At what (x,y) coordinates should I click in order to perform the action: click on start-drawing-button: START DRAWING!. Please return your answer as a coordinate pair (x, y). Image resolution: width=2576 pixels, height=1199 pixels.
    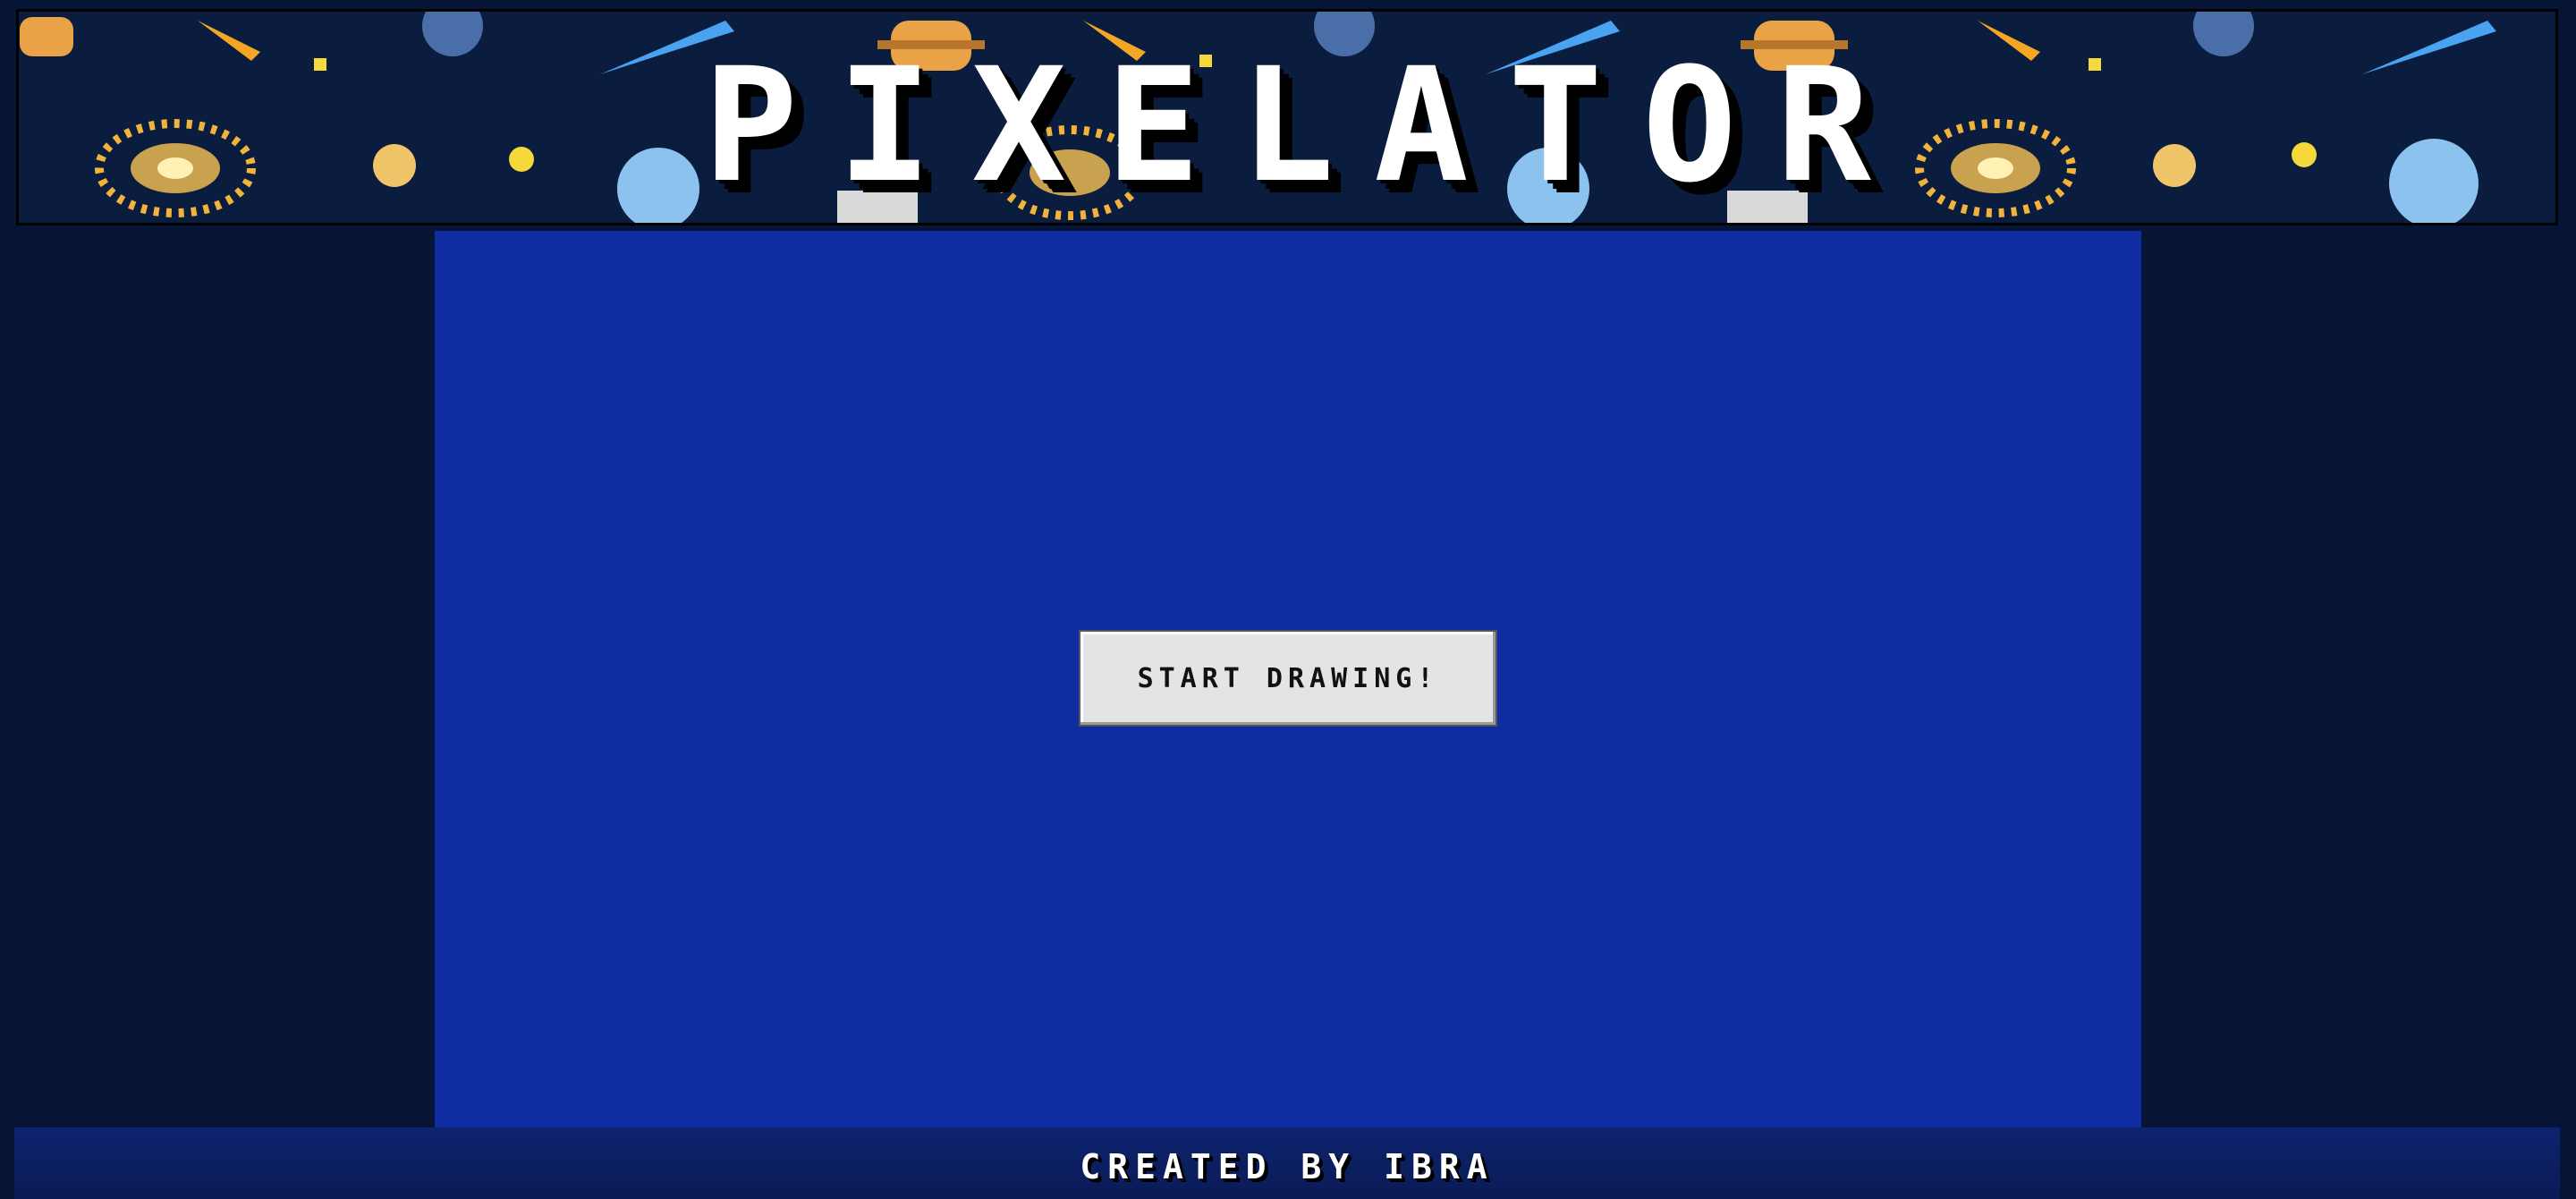
    Looking at the image, I should click on (1288, 678).